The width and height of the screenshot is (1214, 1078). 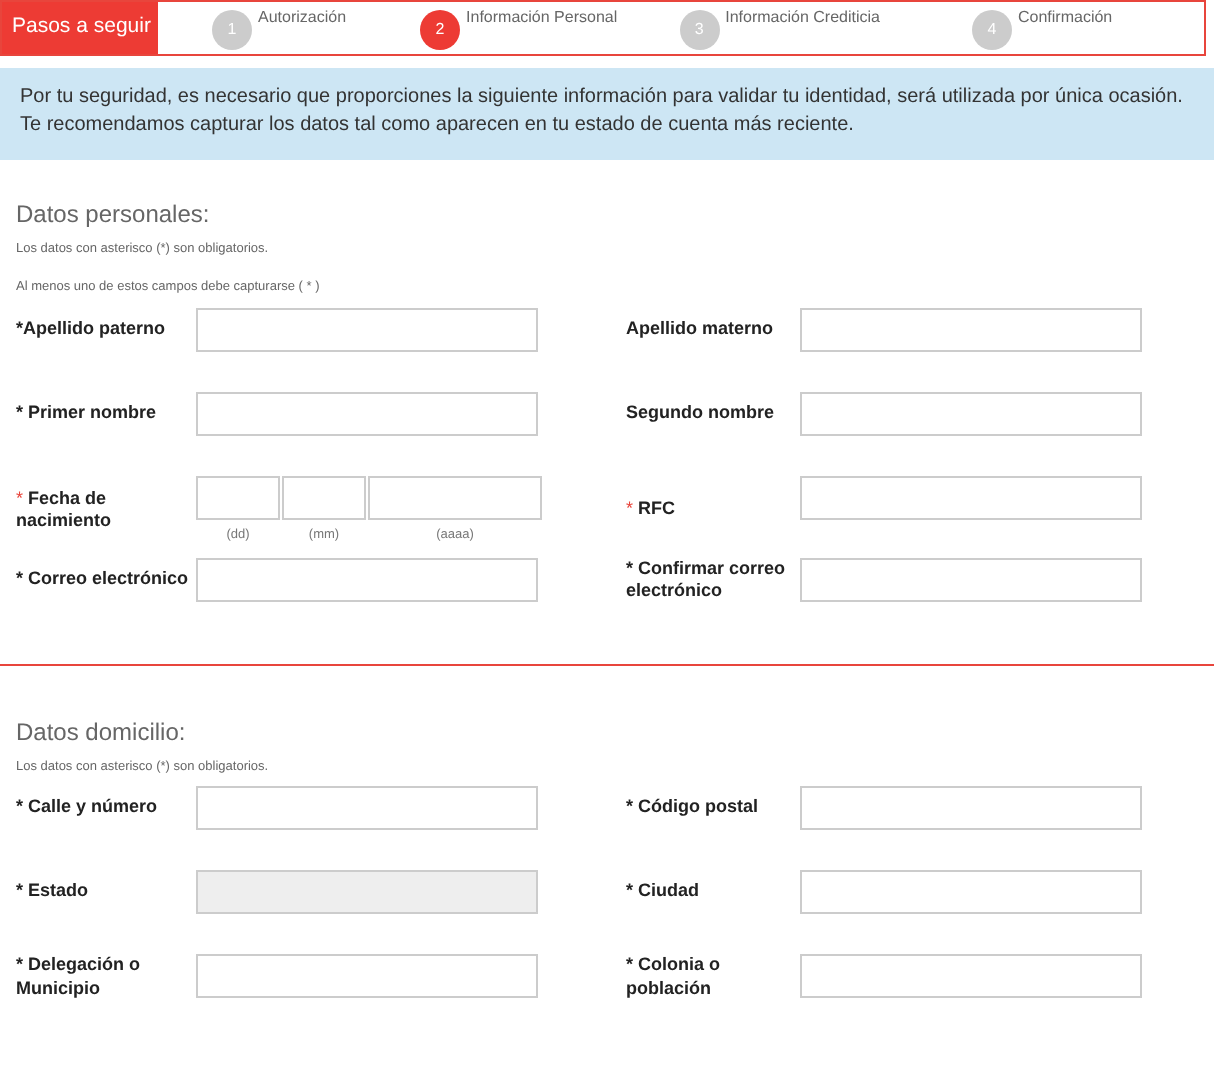 I want to click on steps-title: Pasos a seguir, so click(x=80, y=28).